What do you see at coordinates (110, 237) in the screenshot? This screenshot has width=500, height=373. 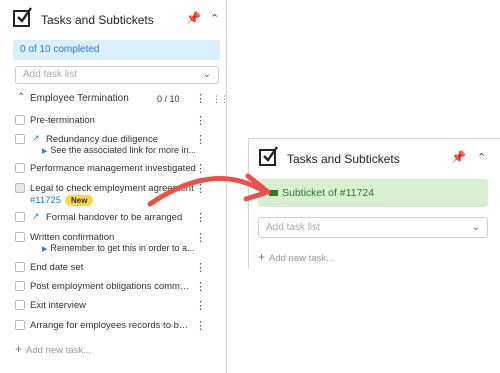 I see `task-label: Written confirmation` at bounding box center [110, 237].